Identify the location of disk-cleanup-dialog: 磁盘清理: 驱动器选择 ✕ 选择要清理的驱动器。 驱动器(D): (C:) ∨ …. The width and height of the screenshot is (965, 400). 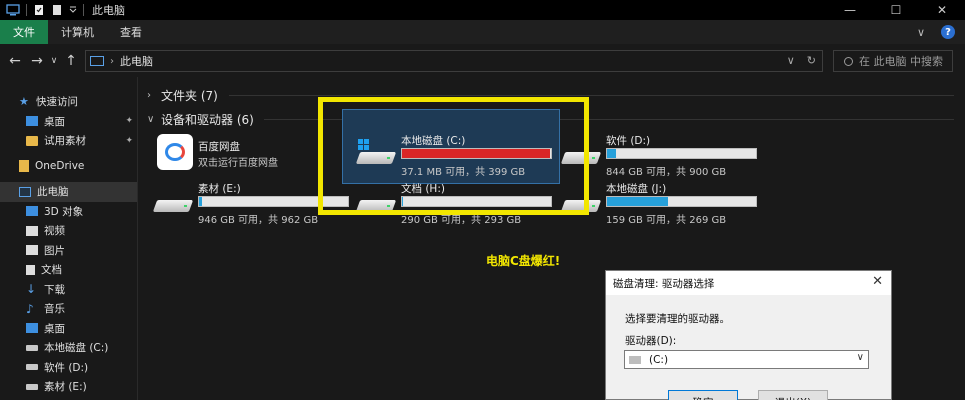
(748, 335).